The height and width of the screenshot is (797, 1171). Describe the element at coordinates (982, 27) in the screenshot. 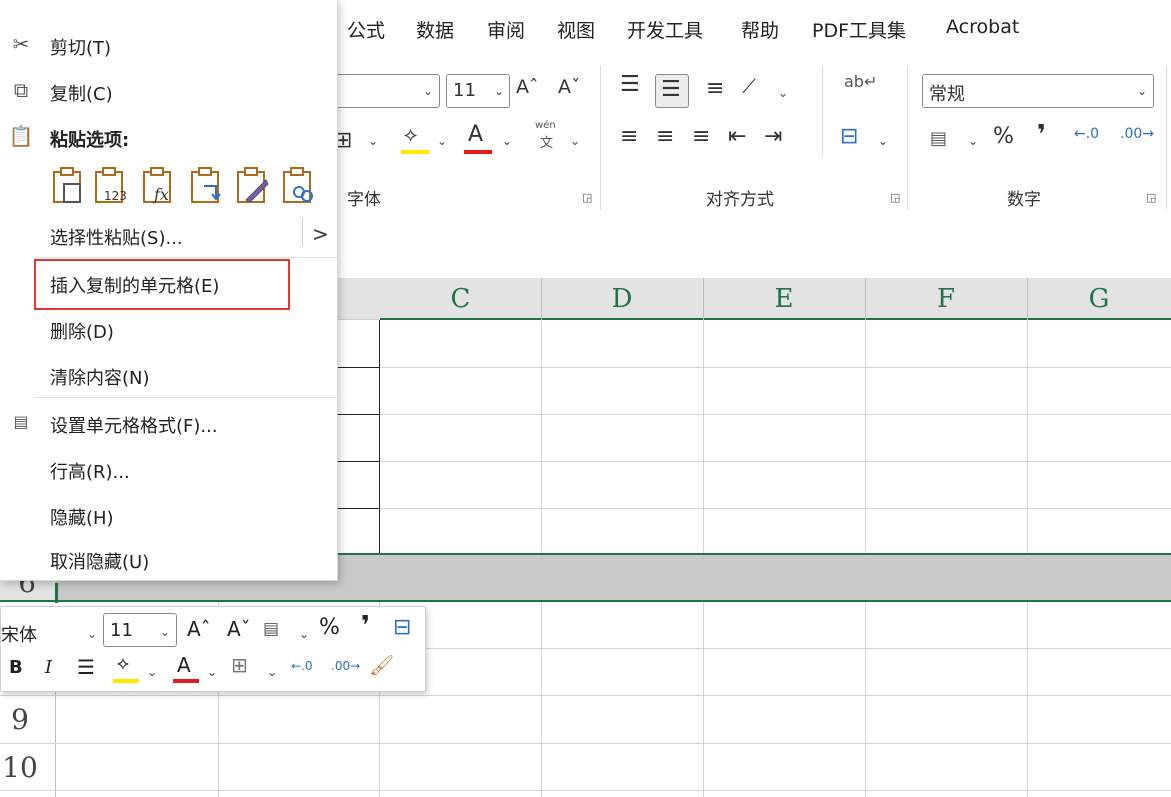

I see `tab-acrobat: Acrobat` at that location.